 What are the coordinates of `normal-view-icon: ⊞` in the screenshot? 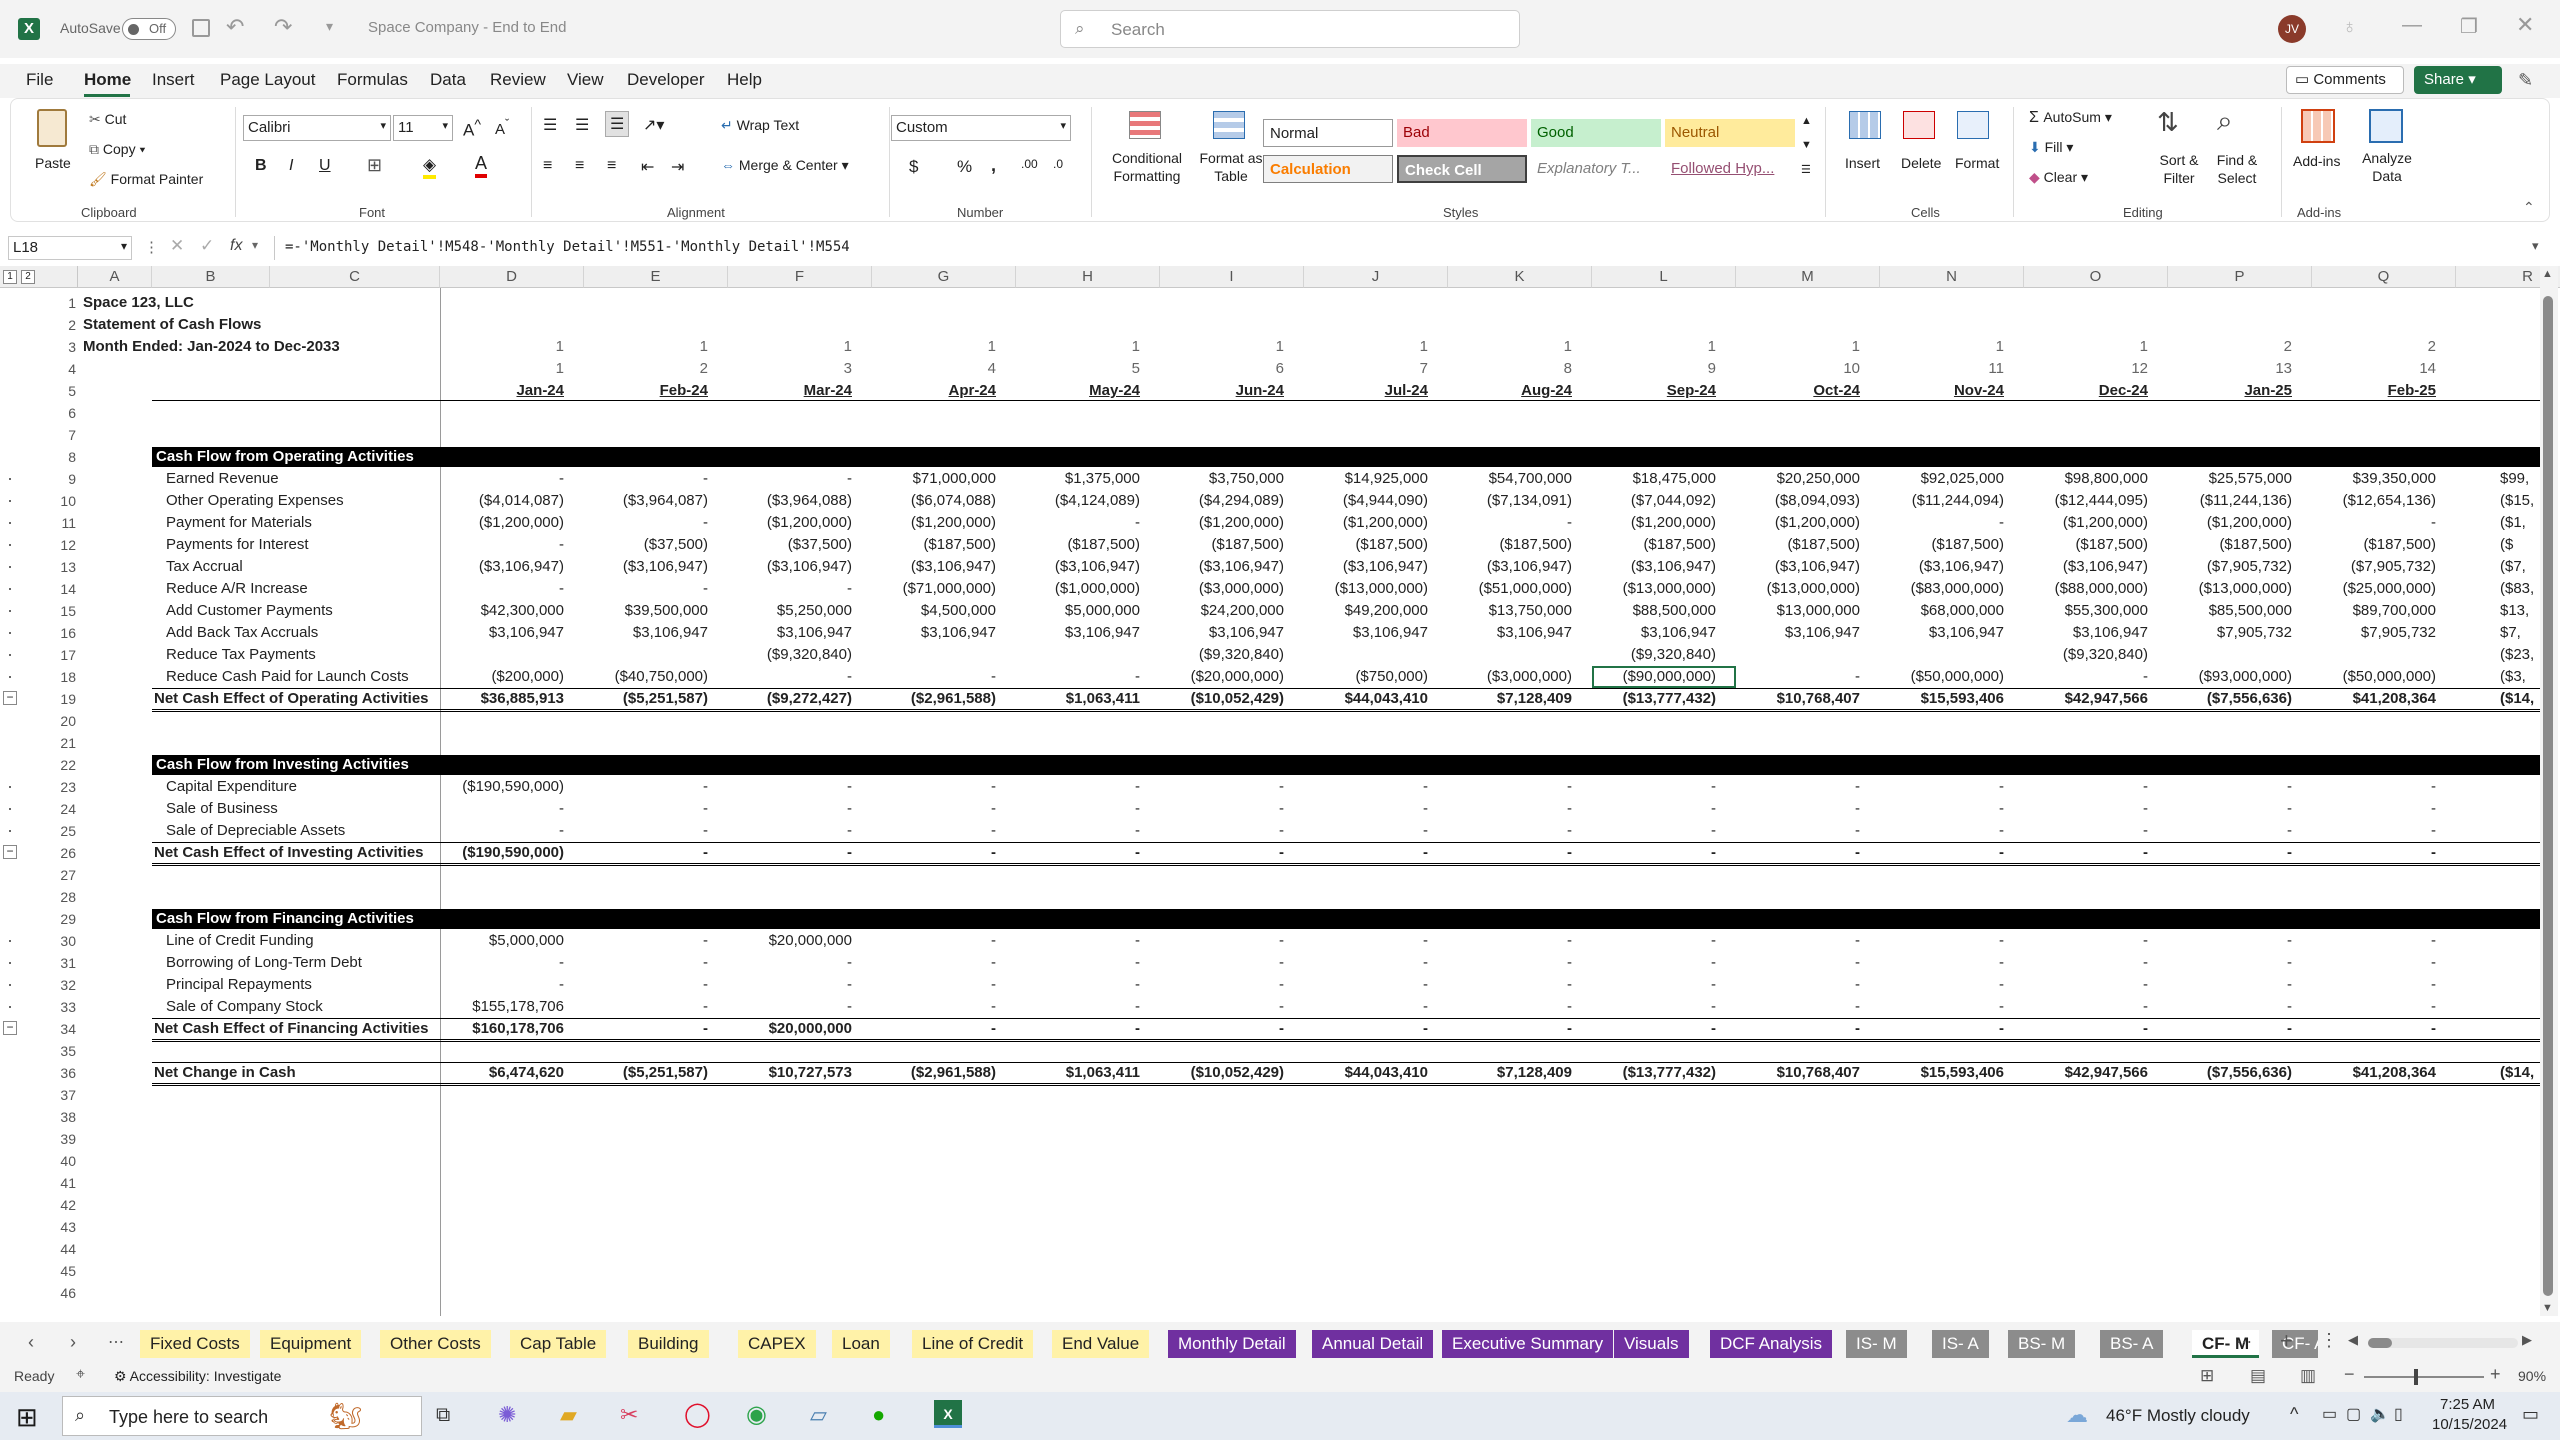 It's located at (2207, 1376).